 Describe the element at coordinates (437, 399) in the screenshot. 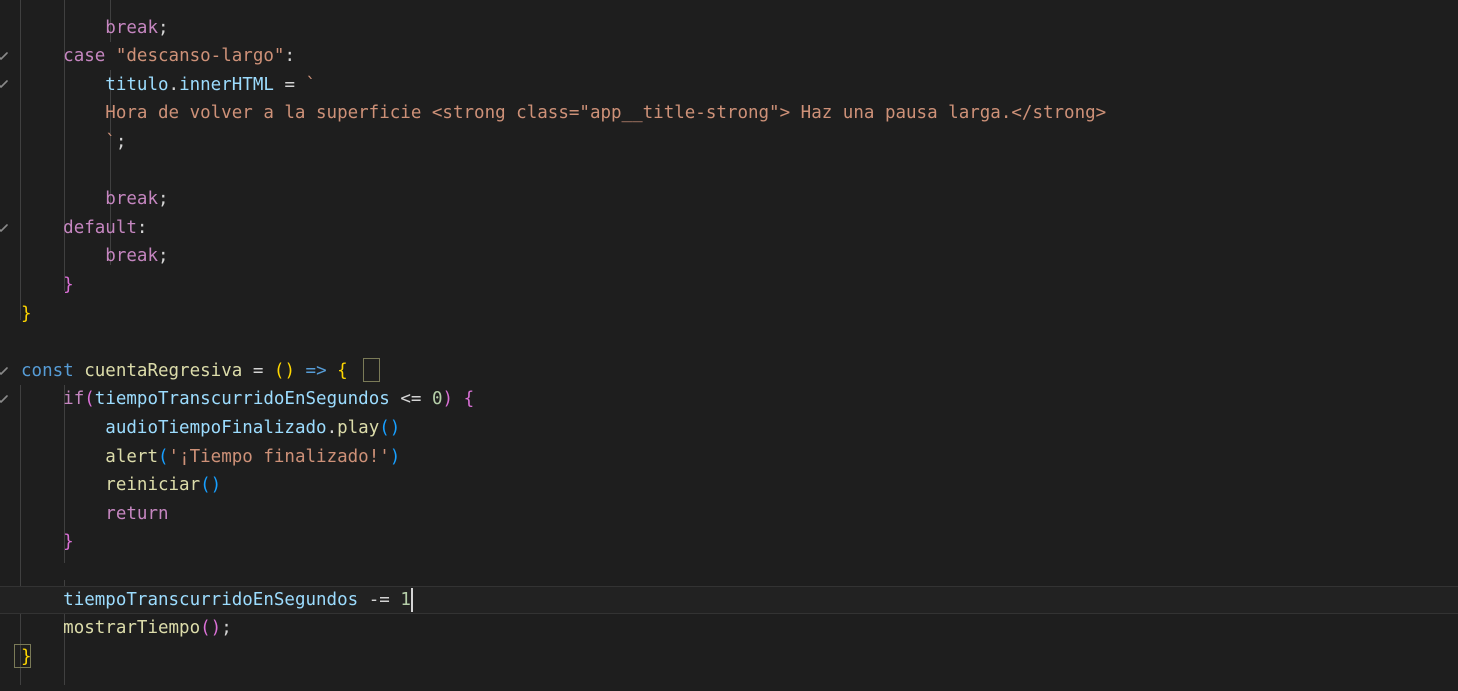

I see `code-token: 0` at that location.